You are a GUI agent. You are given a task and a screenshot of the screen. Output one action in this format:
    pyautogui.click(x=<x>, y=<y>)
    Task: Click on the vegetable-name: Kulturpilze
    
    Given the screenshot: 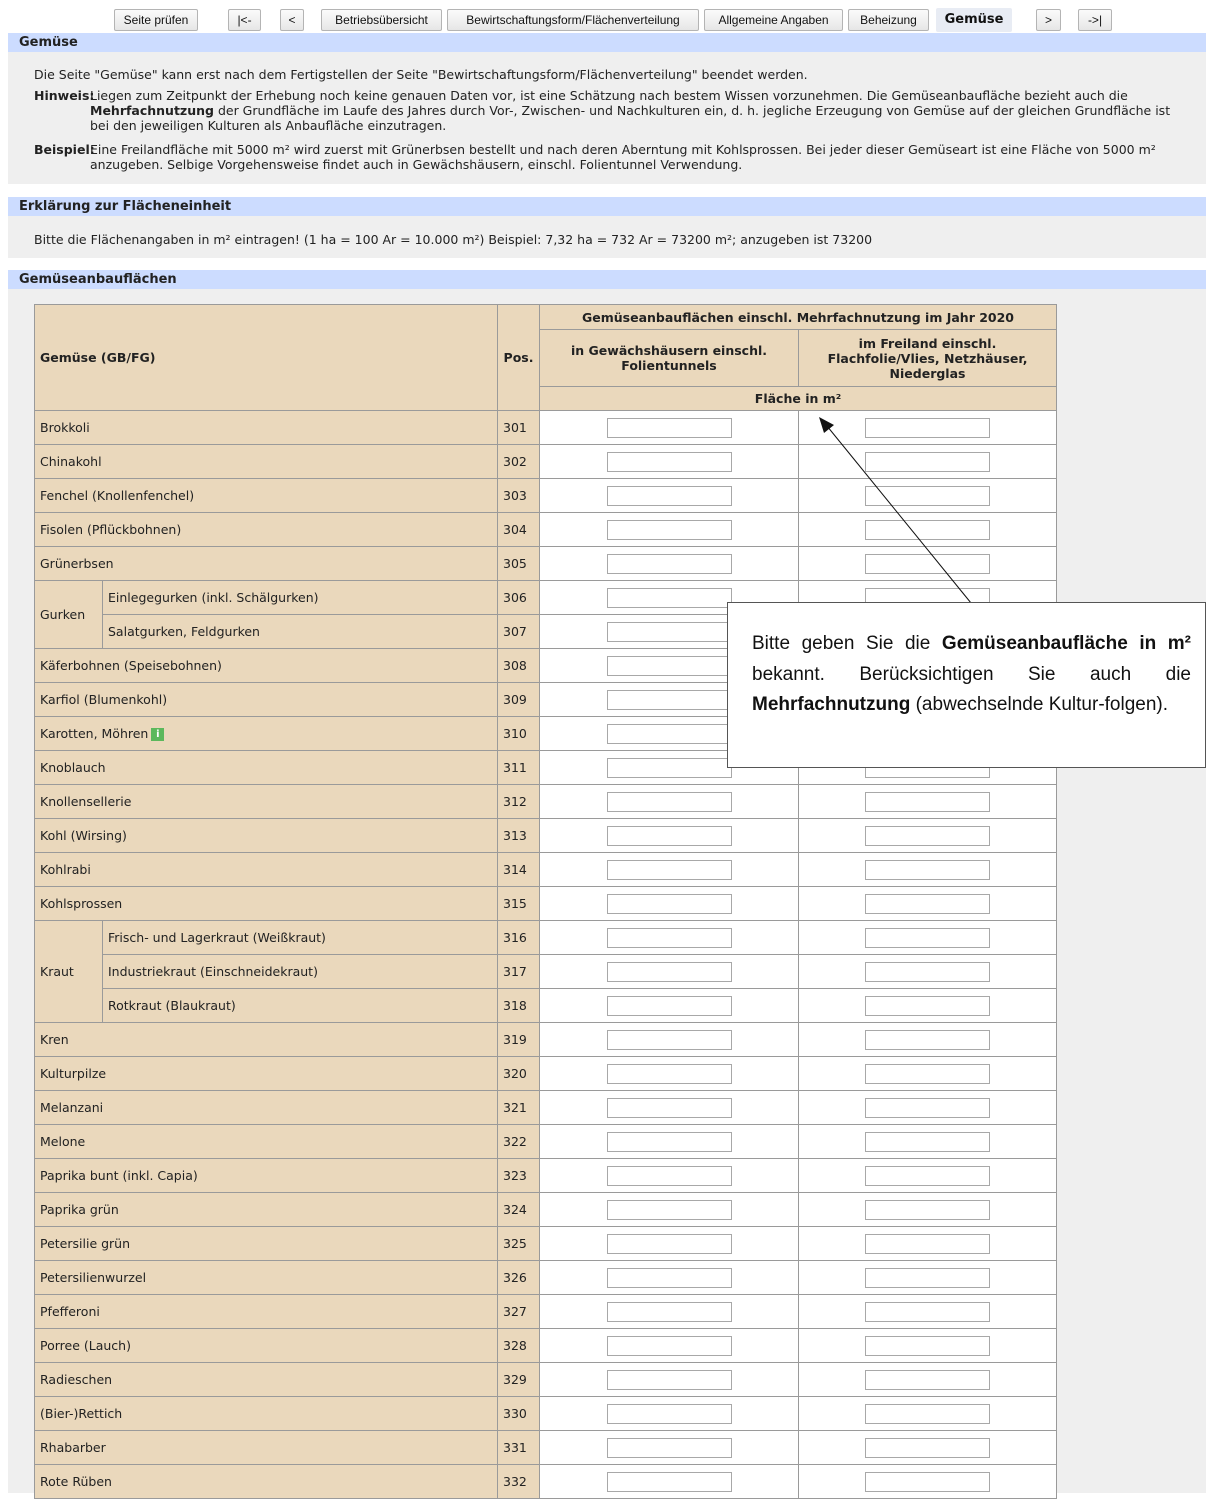 What is the action you would take?
    pyautogui.click(x=73, y=1073)
    